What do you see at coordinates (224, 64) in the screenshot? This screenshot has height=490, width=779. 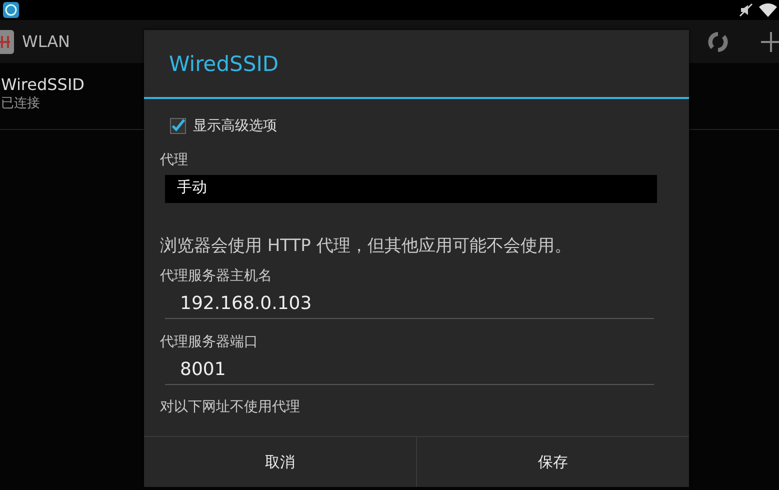 I see `dialog-title: WiredSSID` at bounding box center [224, 64].